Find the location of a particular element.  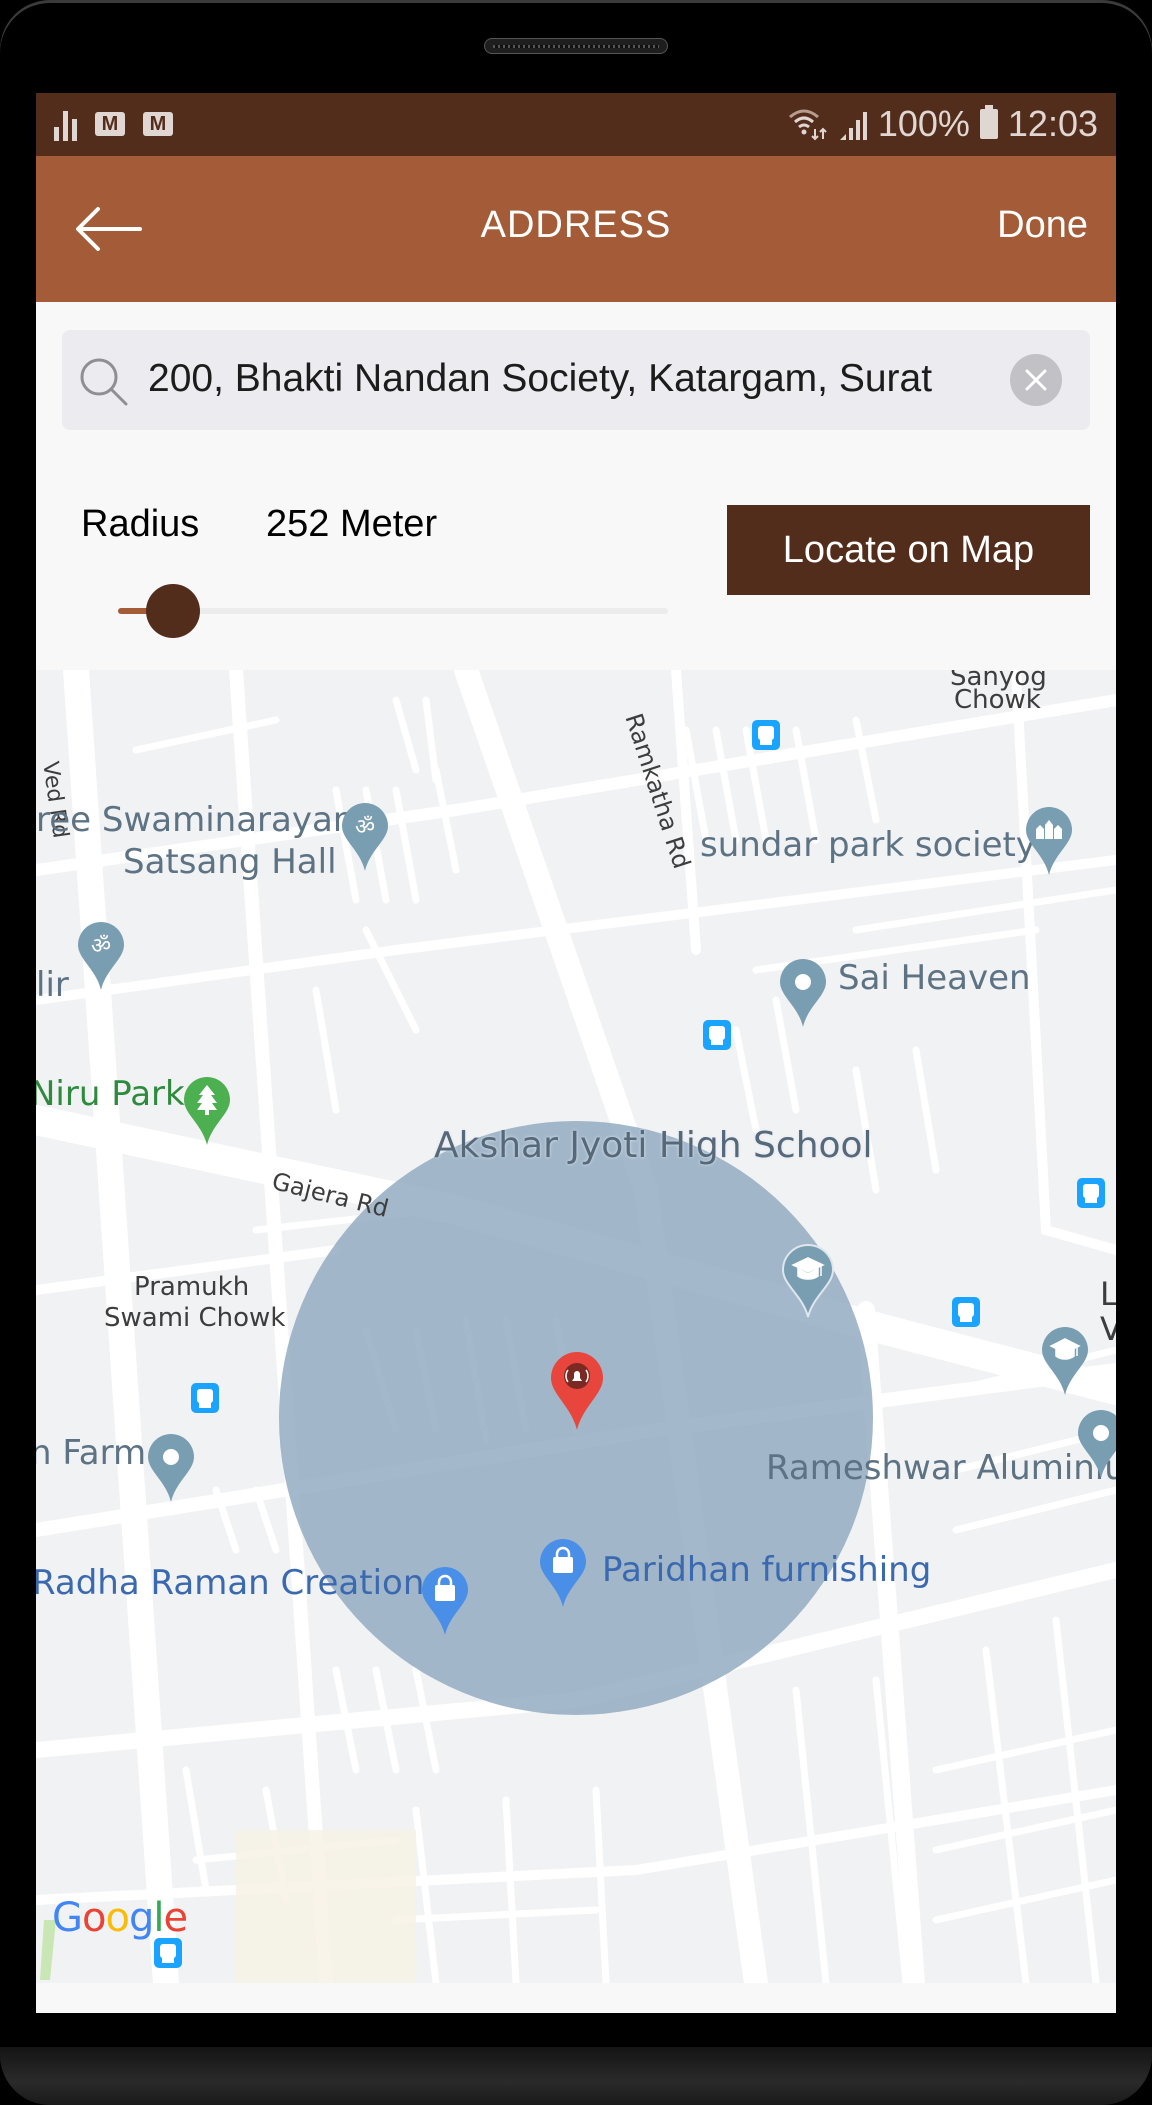

place-label: Pramukh is located at coordinates (192, 1287).